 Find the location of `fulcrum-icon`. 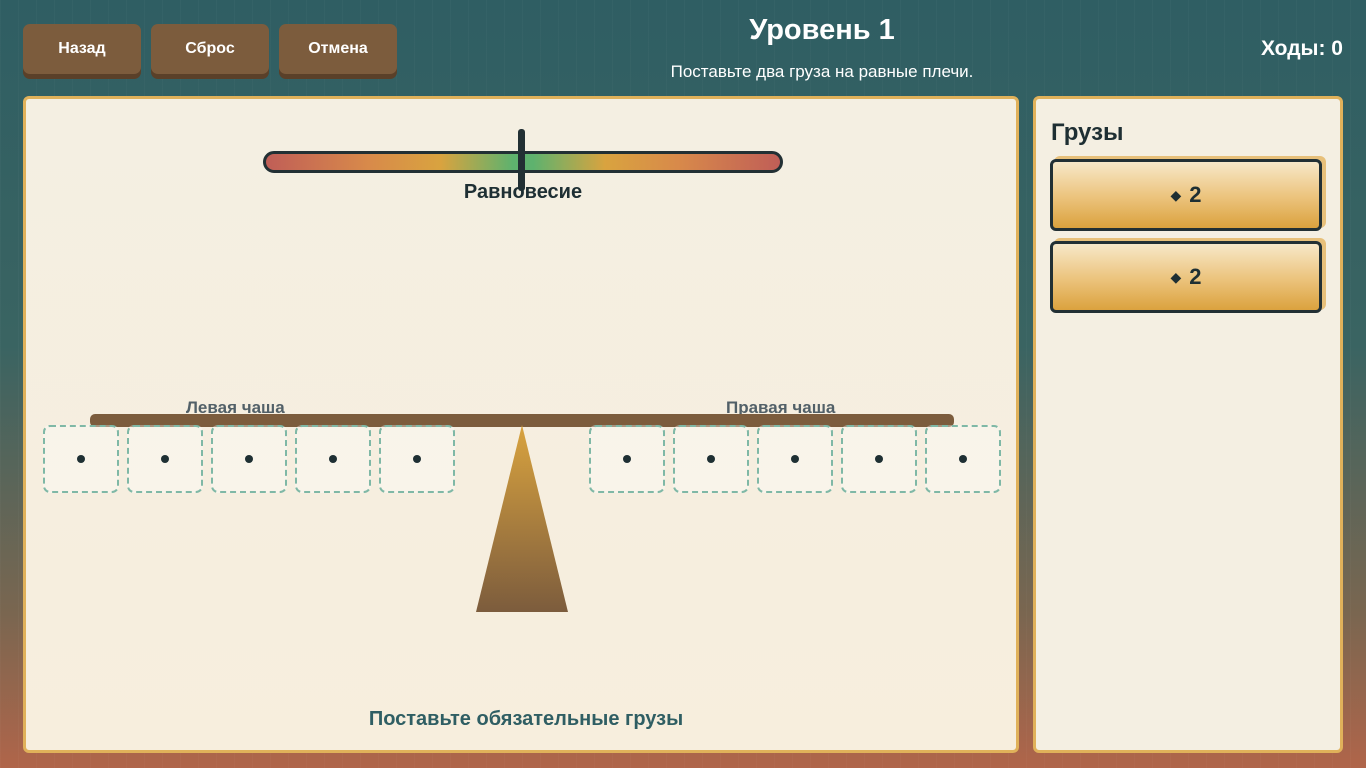

fulcrum-icon is located at coordinates (522, 518).